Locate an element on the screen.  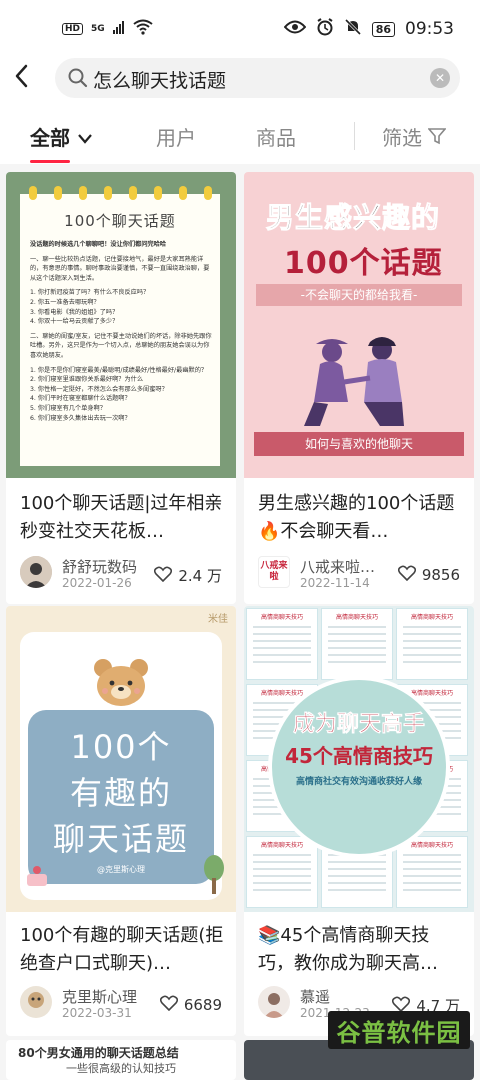
cover-body-line: 5. 你们寝室有几个单身啊？ is located at coordinates (121, 409).